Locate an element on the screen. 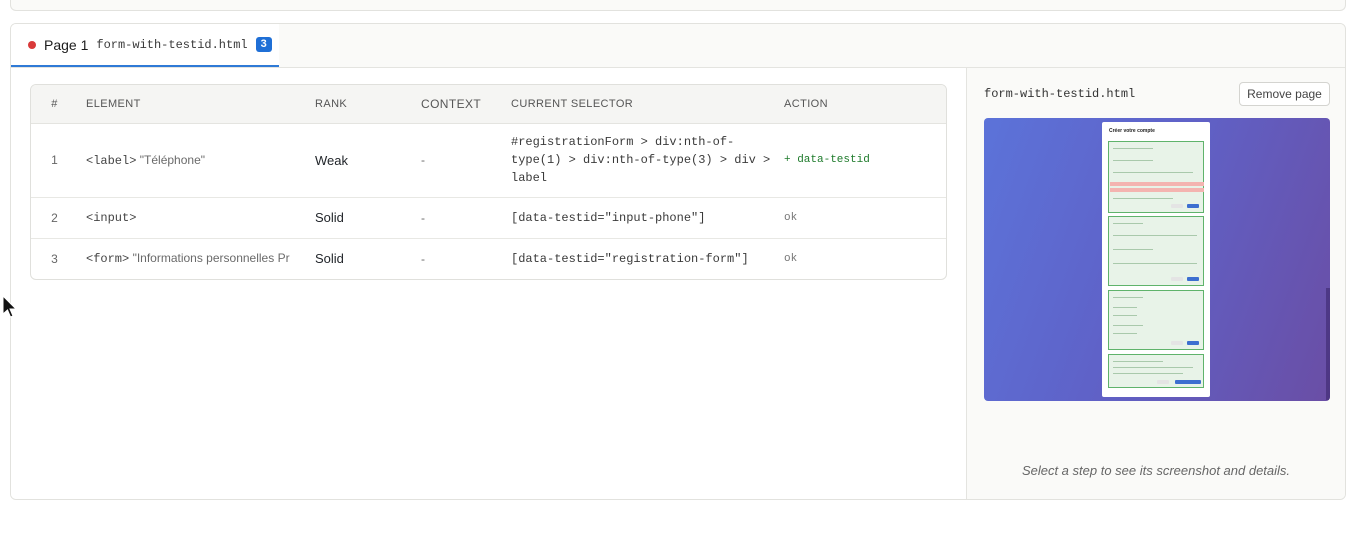  col-context: CONTEXT is located at coordinates (458, 104).